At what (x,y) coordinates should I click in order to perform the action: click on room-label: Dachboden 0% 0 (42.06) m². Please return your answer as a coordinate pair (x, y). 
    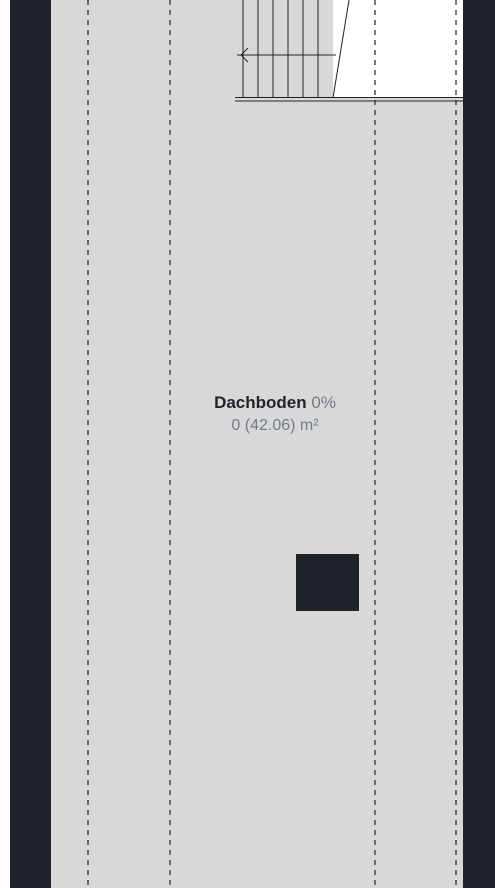
    Looking at the image, I should click on (275, 414).